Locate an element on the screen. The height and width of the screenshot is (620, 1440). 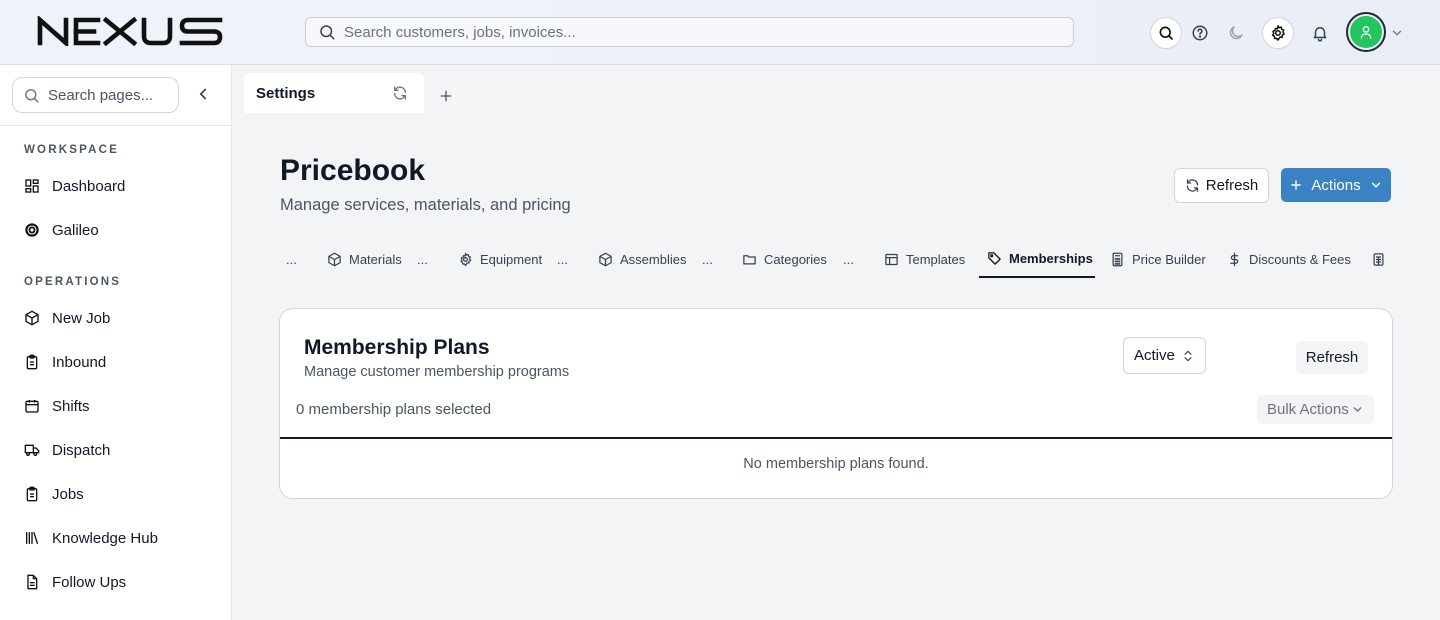
subtab-memberships: Memberships is located at coordinates (1037, 259).